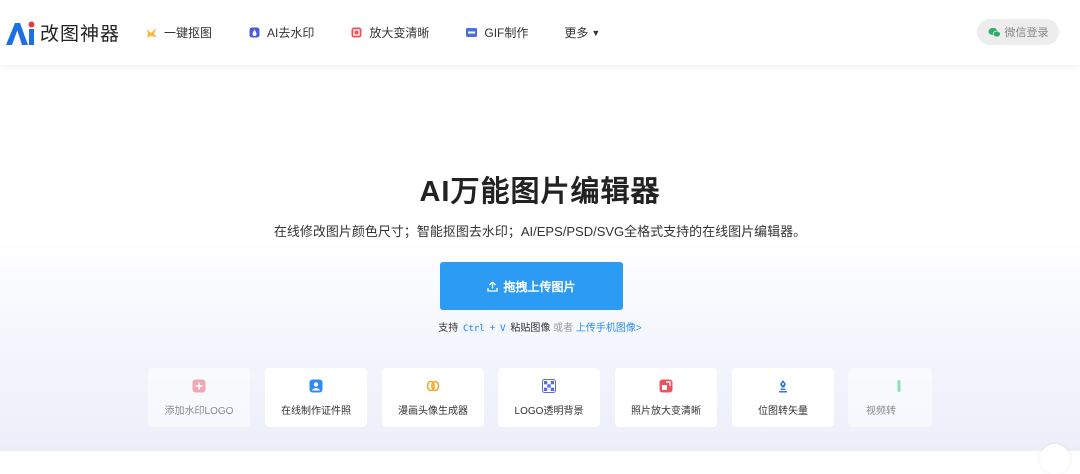 This screenshot has height=474, width=1080. What do you see at coordinates (474, 329) in the screenshot?
I see `key-ctrl: Ctrl` at bounding box center [474, 329].